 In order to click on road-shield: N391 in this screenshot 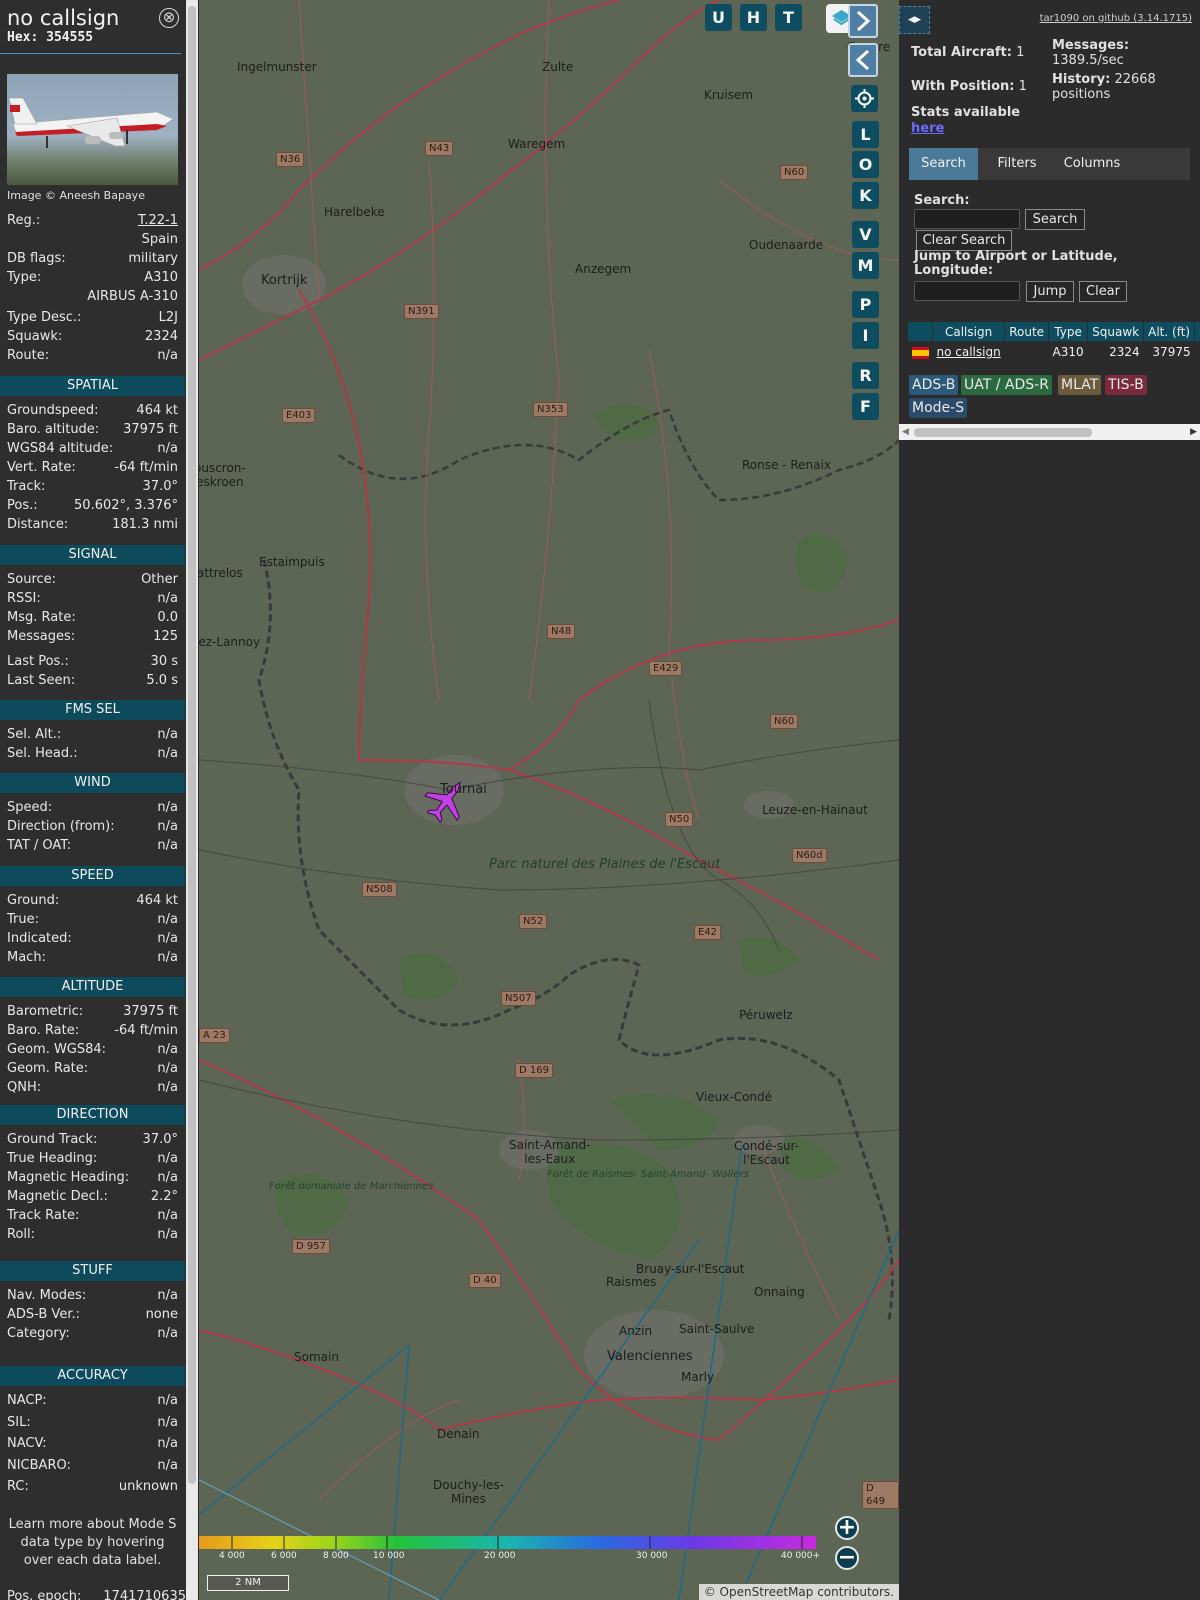, I will do `click(421, 311)`.